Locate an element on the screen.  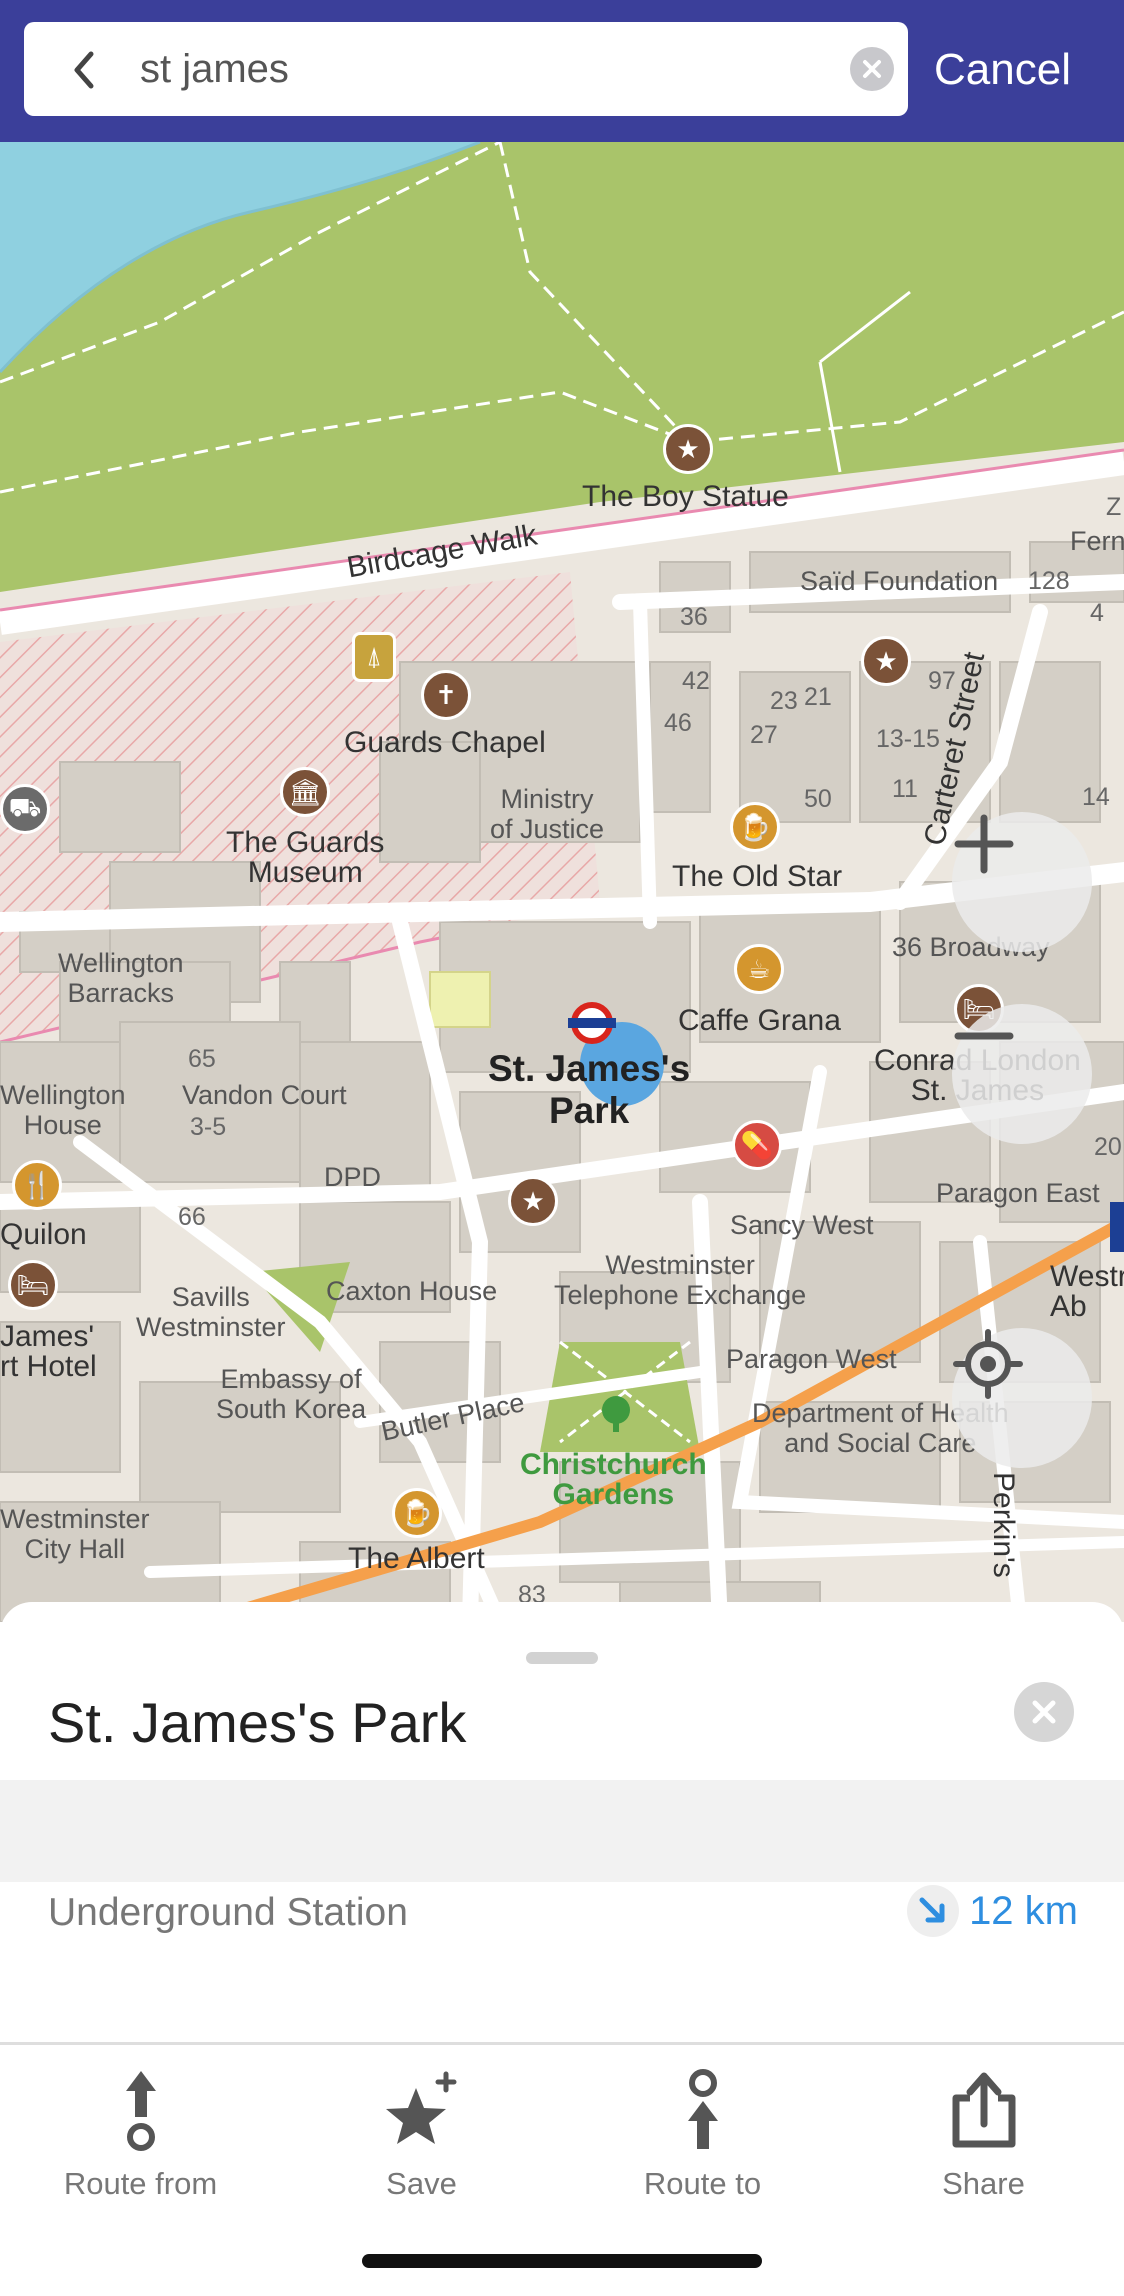
save-label: Save is located at coordinates (421, 2183).